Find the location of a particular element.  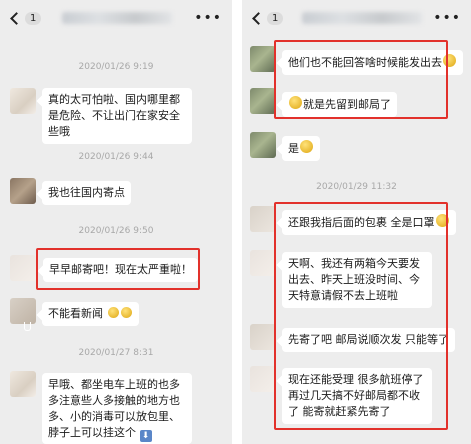

timestamp: 2020/01/26 9:19 is located at coordinates (116, 67).